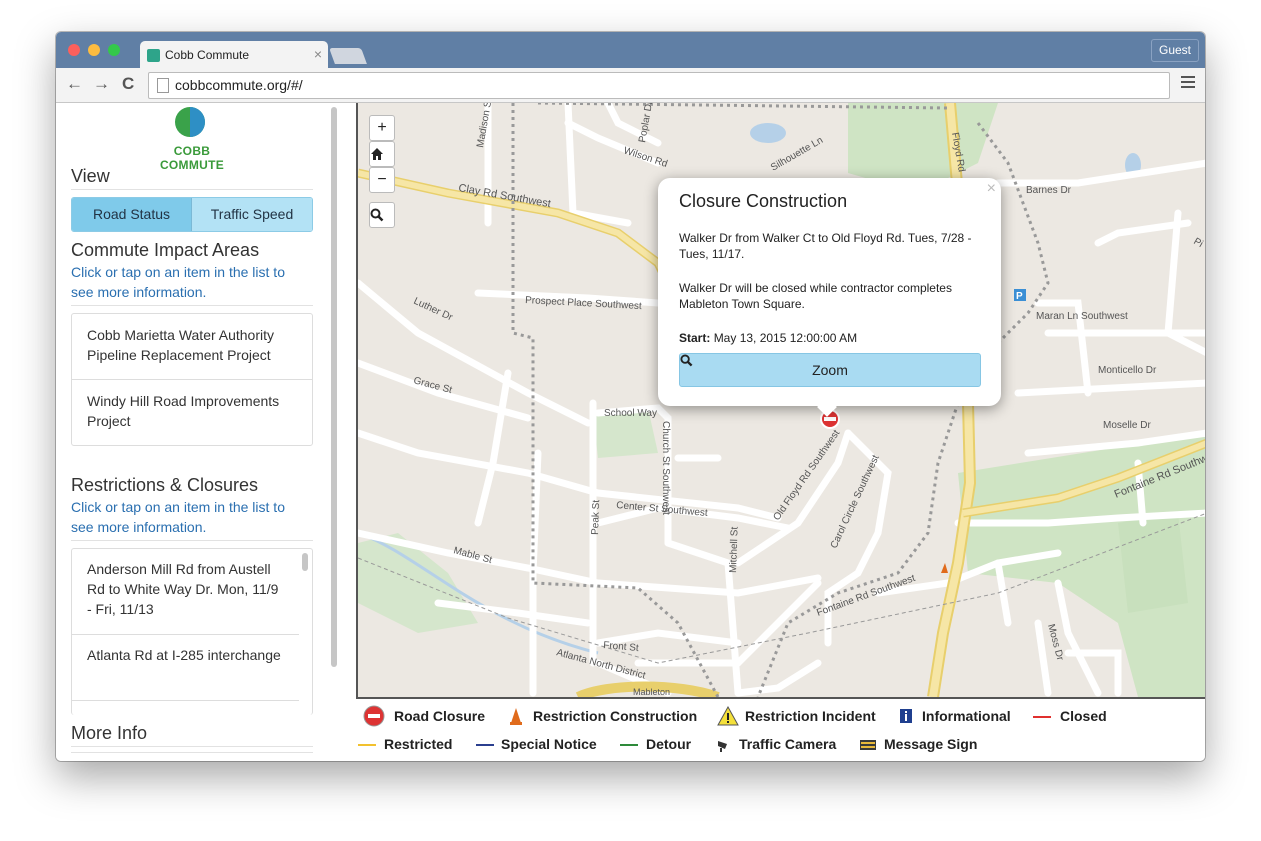  What do you see at coordinates (629, 745) in the screenshot?
I see `green-line-icon` at bounding box center [629, 745].